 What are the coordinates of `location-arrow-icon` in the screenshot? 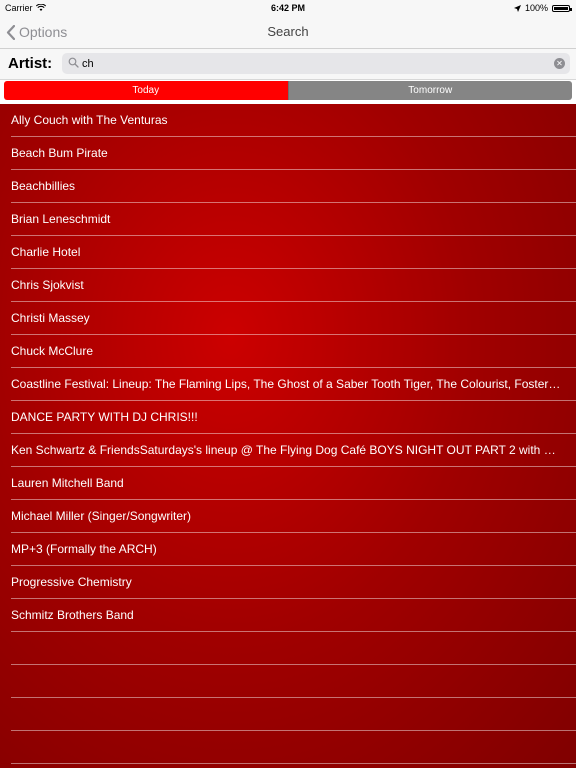 It's located at (517, 8).